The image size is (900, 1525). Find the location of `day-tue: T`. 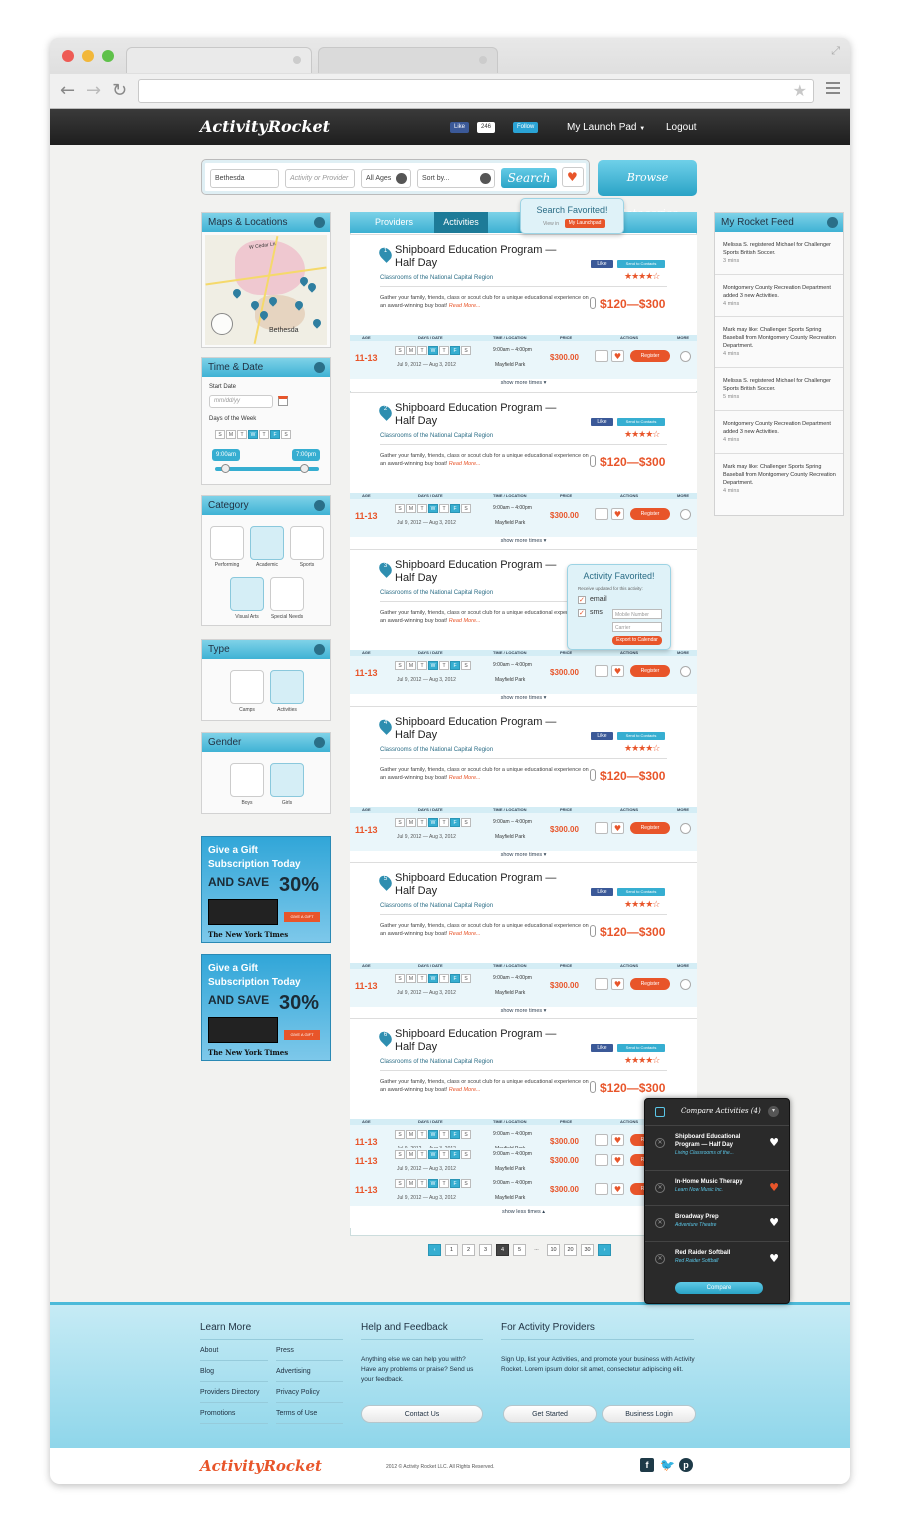

day-tue: T is located at coordinates (242, 434).